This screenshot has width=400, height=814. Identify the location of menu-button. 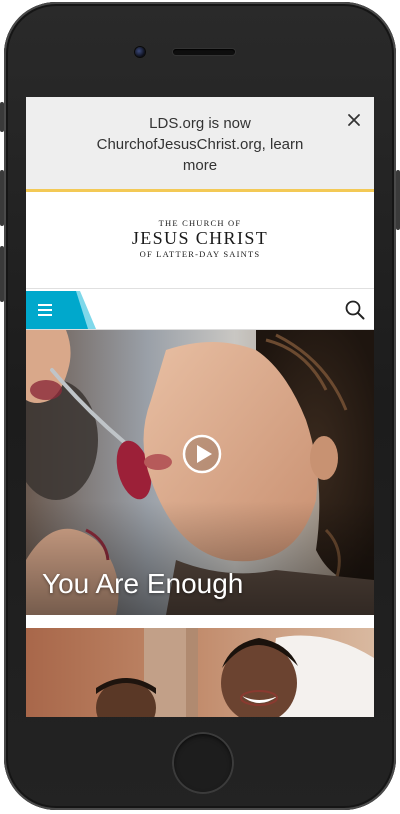
(46, 310).